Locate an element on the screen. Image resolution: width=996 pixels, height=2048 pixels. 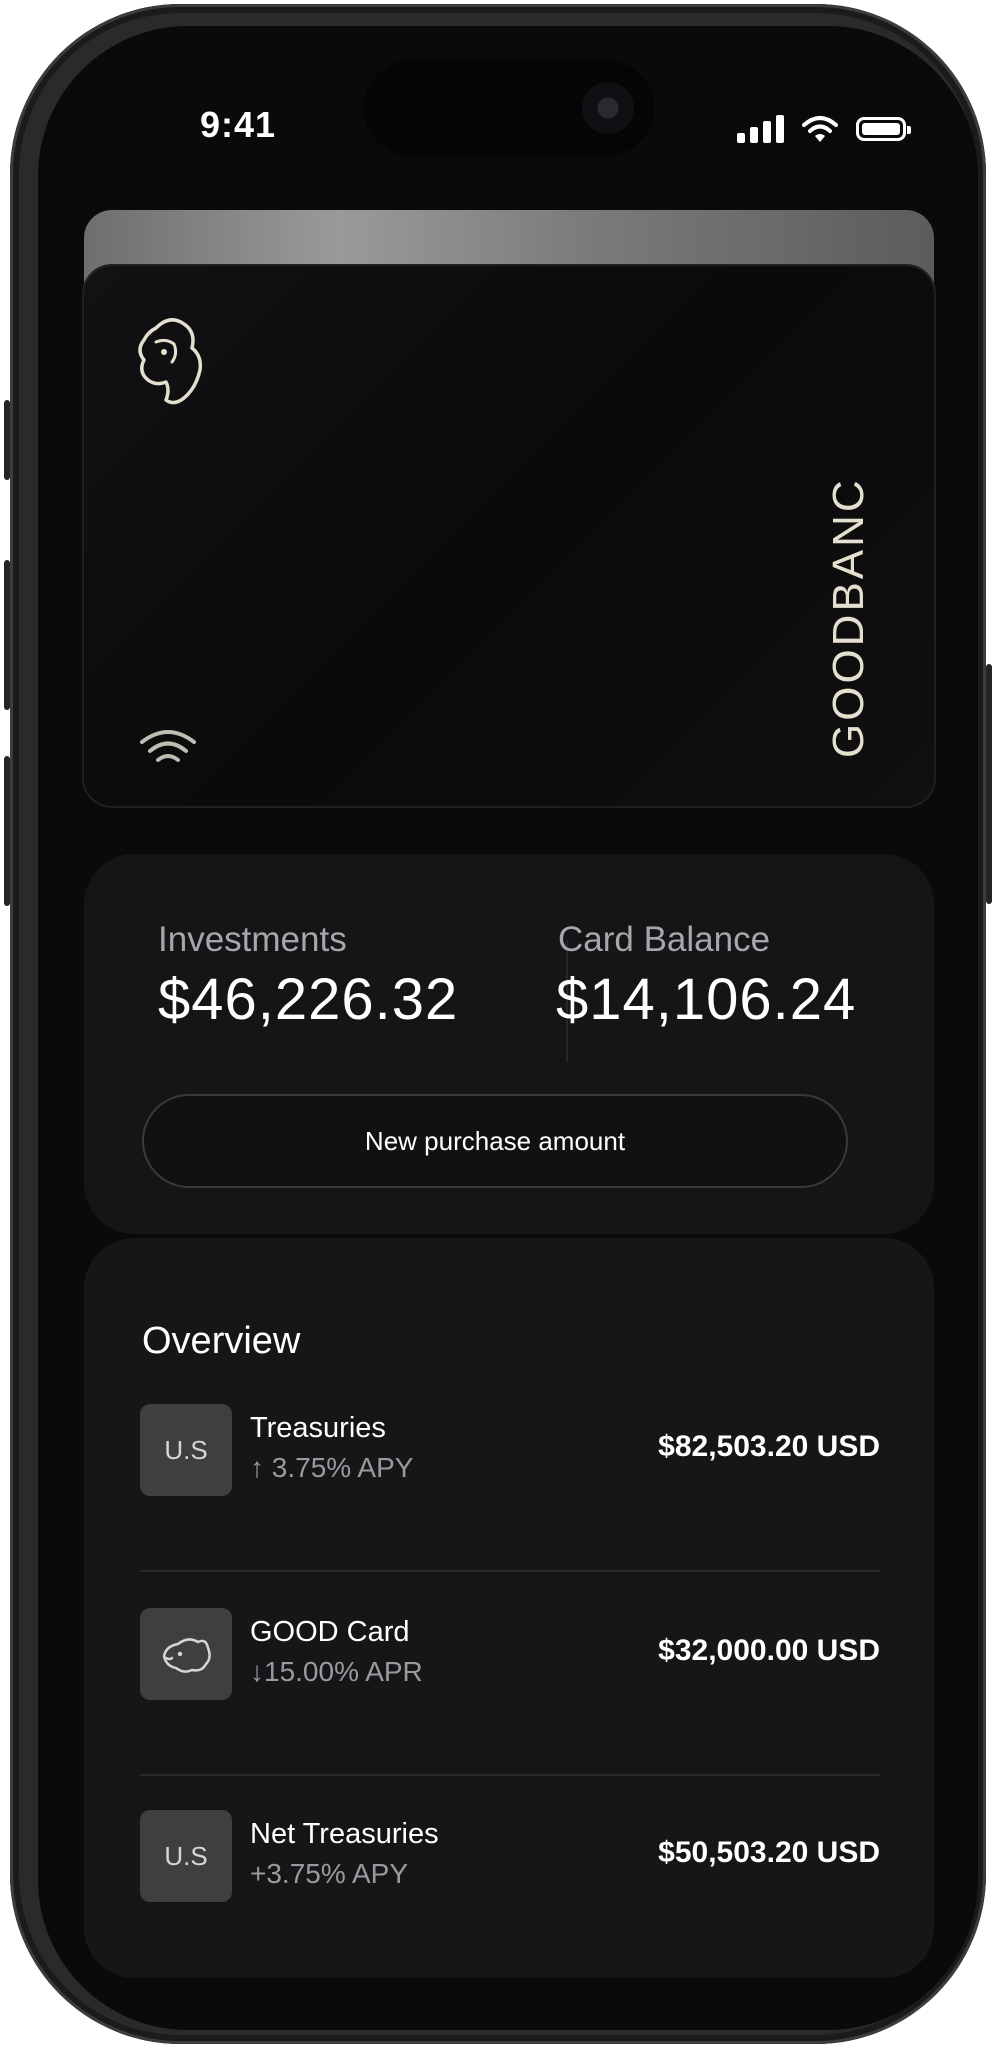
action-button is located at coordinates (7, 440).